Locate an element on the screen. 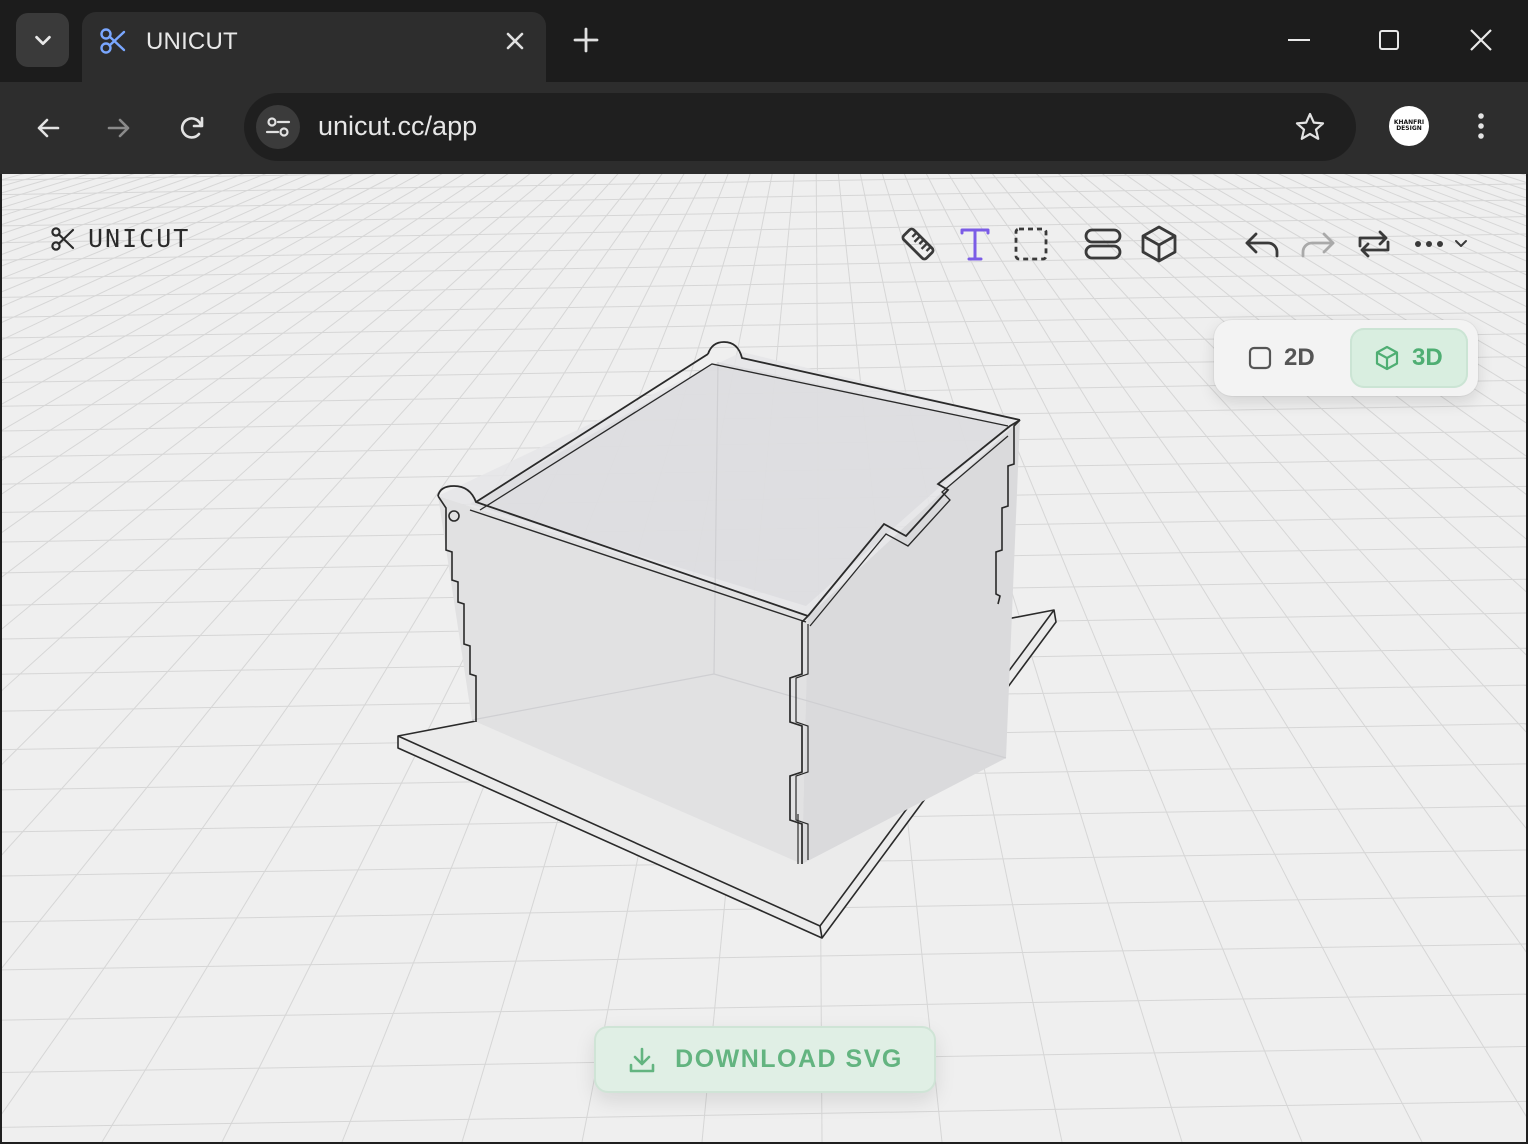 The image size is (1528, 1144). tab-search-button is located at coordinates (42, 40).